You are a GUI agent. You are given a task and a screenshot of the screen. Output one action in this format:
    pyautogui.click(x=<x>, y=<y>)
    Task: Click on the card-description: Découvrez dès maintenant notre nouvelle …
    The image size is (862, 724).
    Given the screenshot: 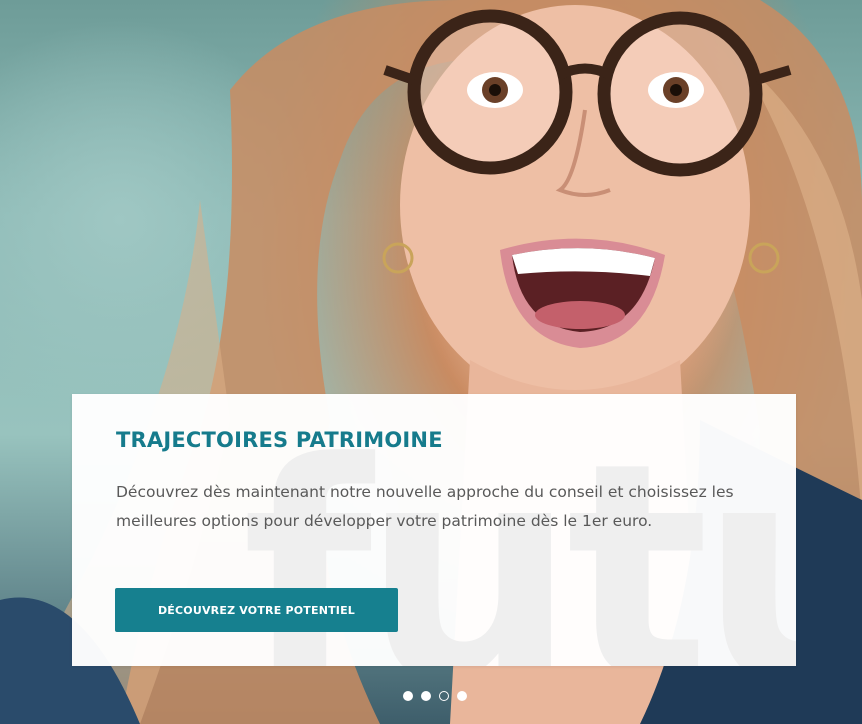 What is the action you would take?
    pyautogui.click(x=425, y=506)
    